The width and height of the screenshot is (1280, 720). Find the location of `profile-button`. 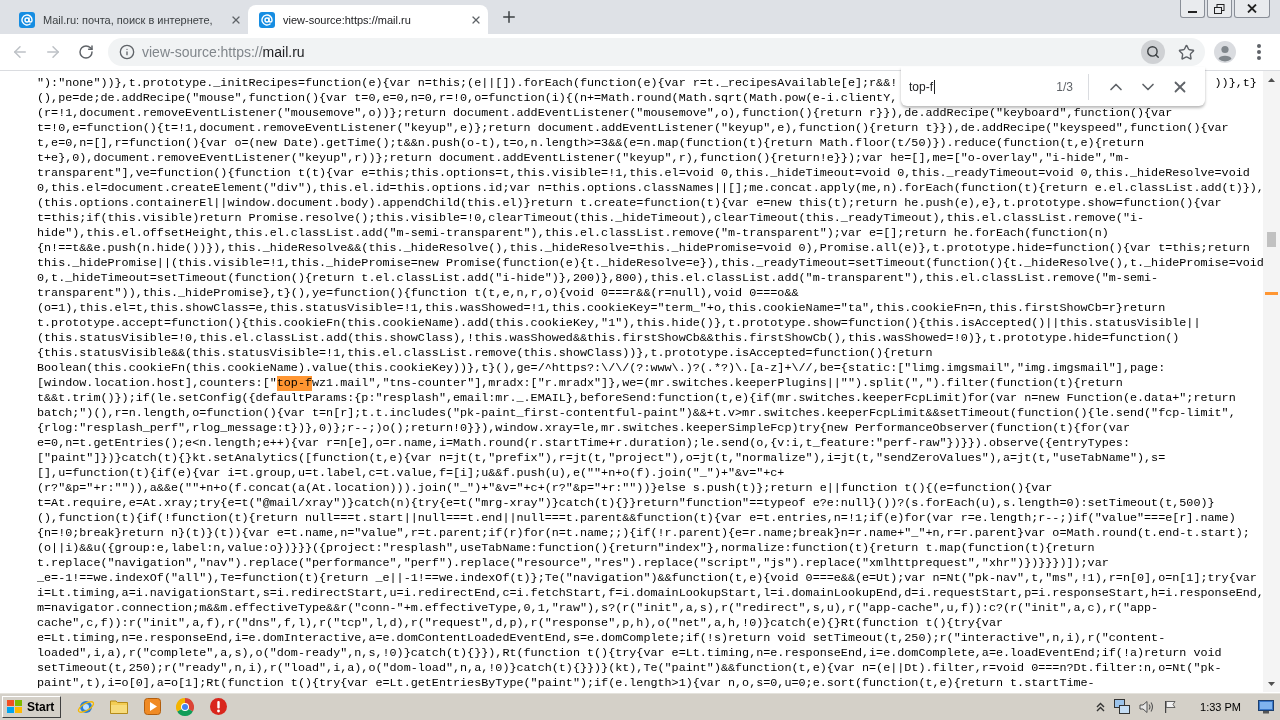

profile-button is located at coordinates (1225, 52).